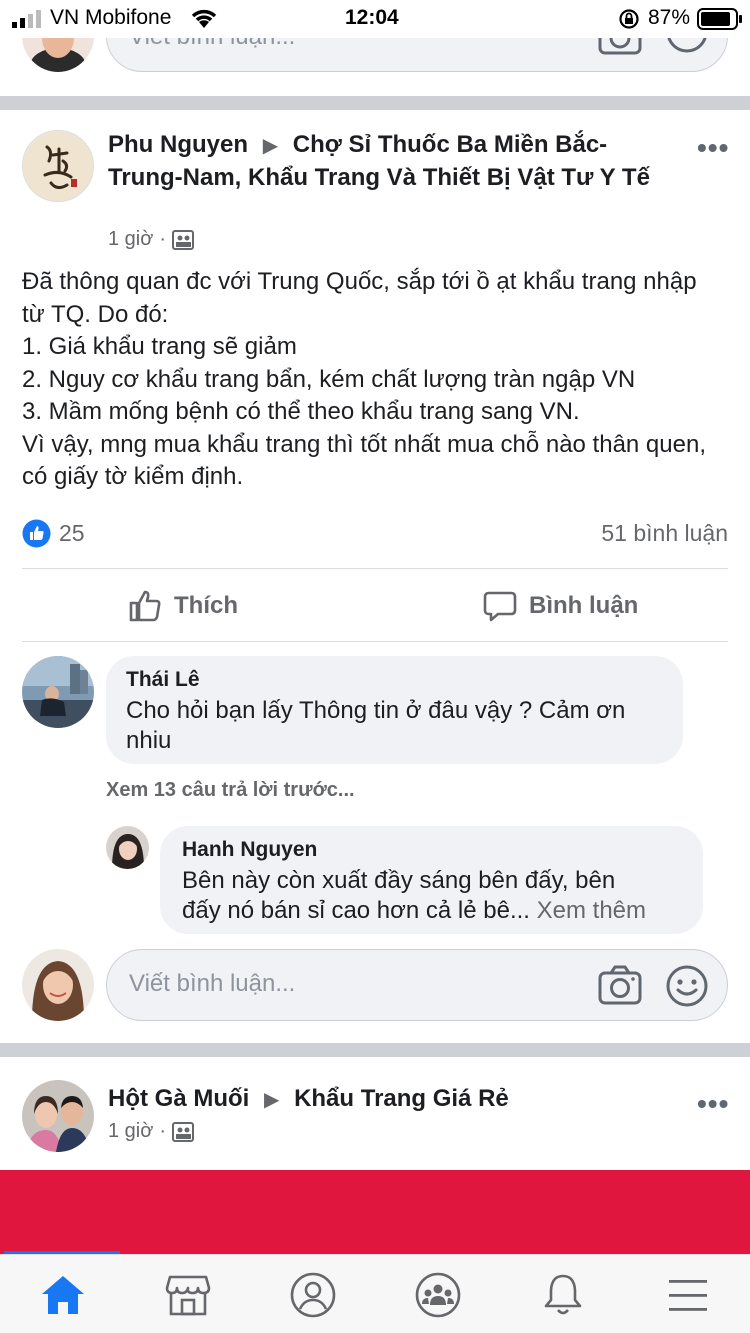 The width and height of the screenshot is (750, 1333). I want to click on carrier-name: VN Mobifone, so click(111, 17).